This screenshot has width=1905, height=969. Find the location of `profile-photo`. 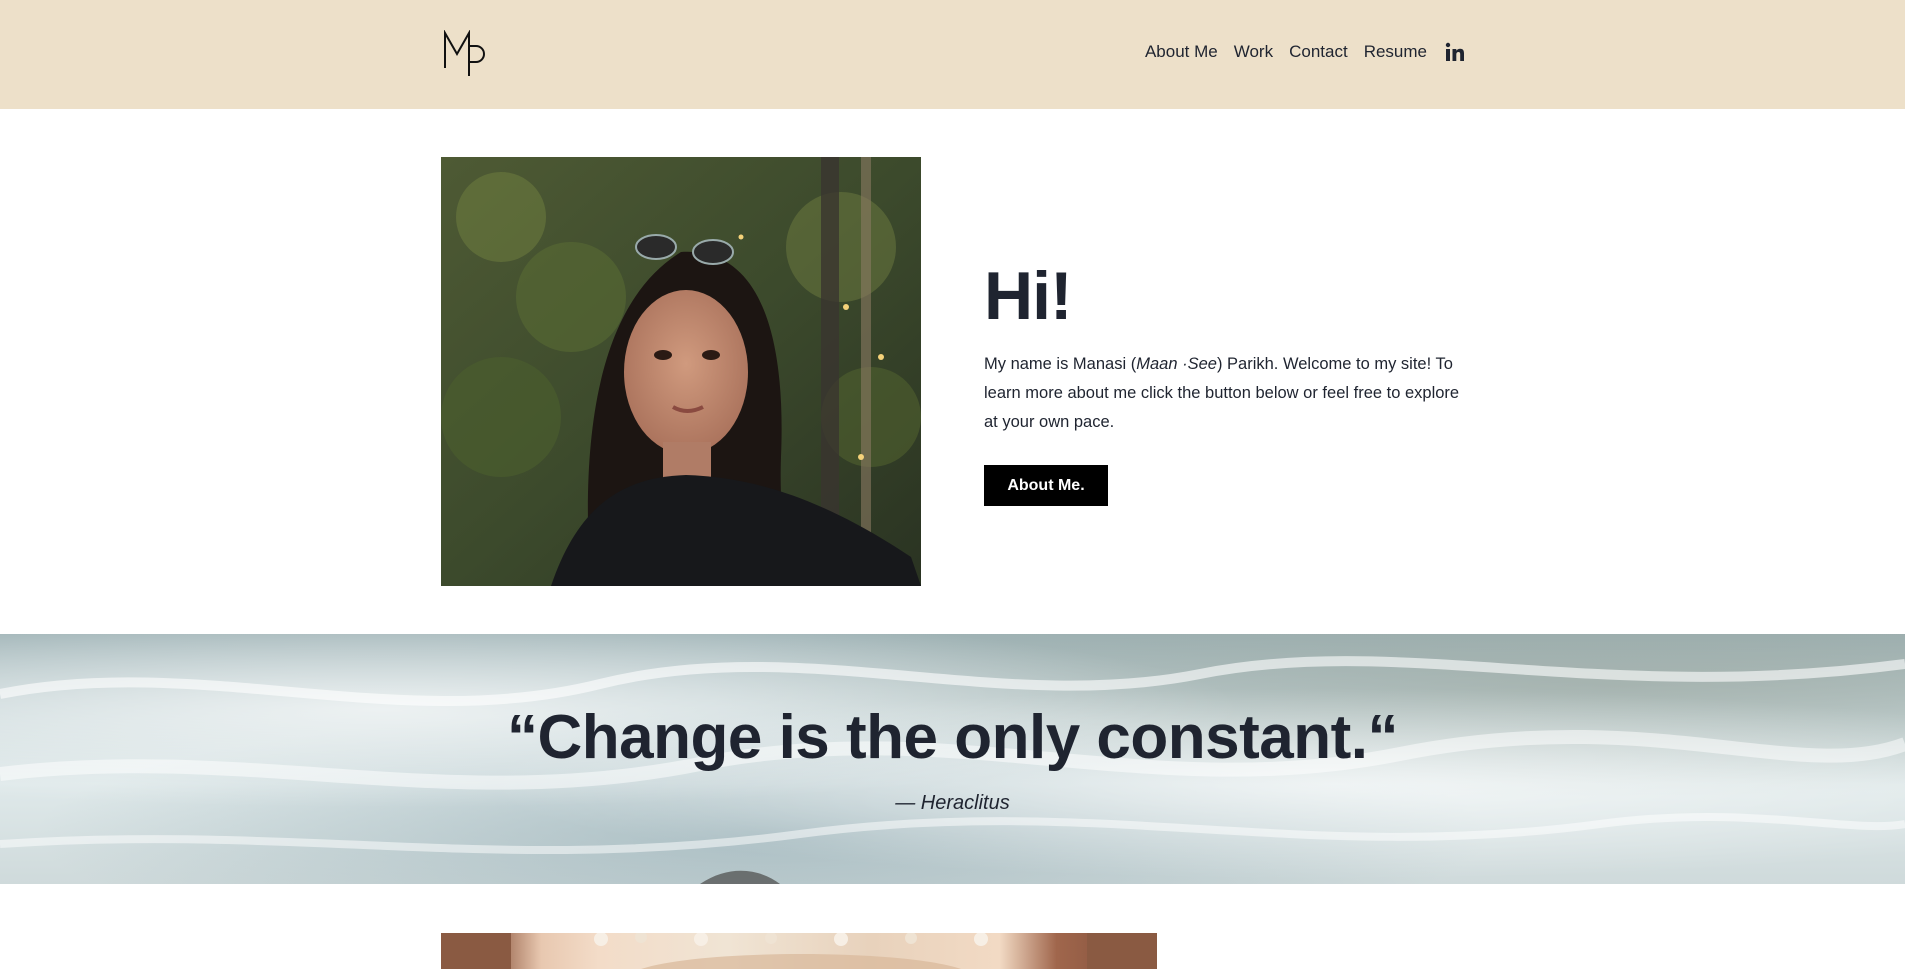

profile-photo is located at coordinates (681, 371).